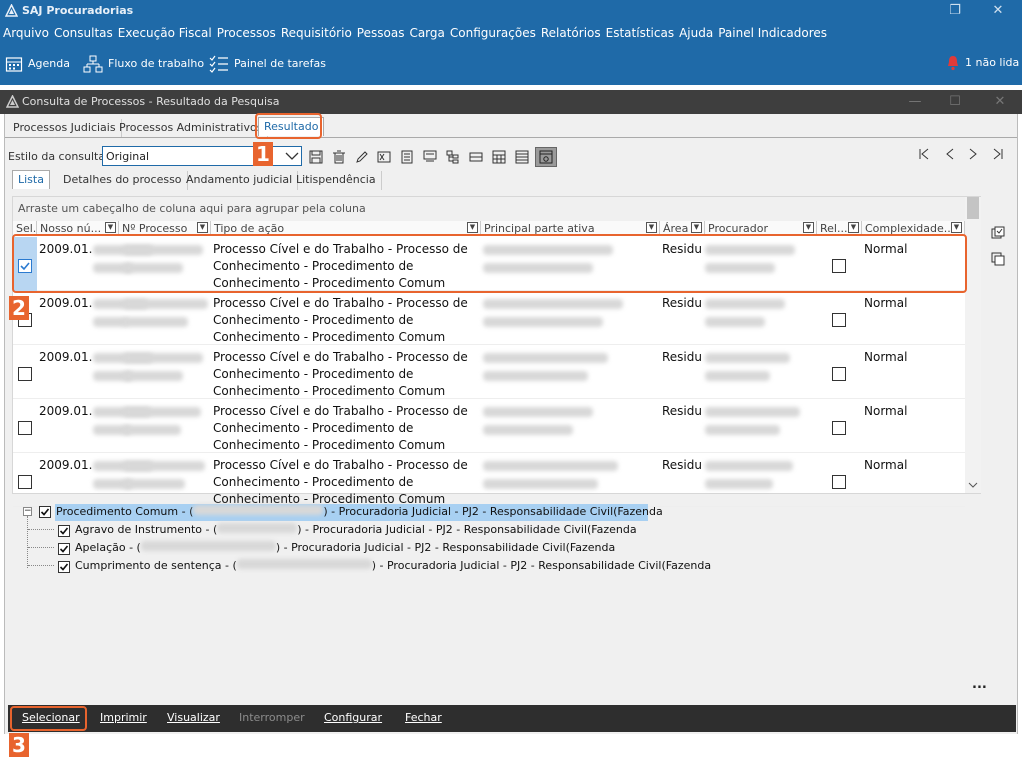 Image resolution: width=1022 pixels, height=758 pixels. I want to click on maximize-icon: ☐, so click(955, 102).